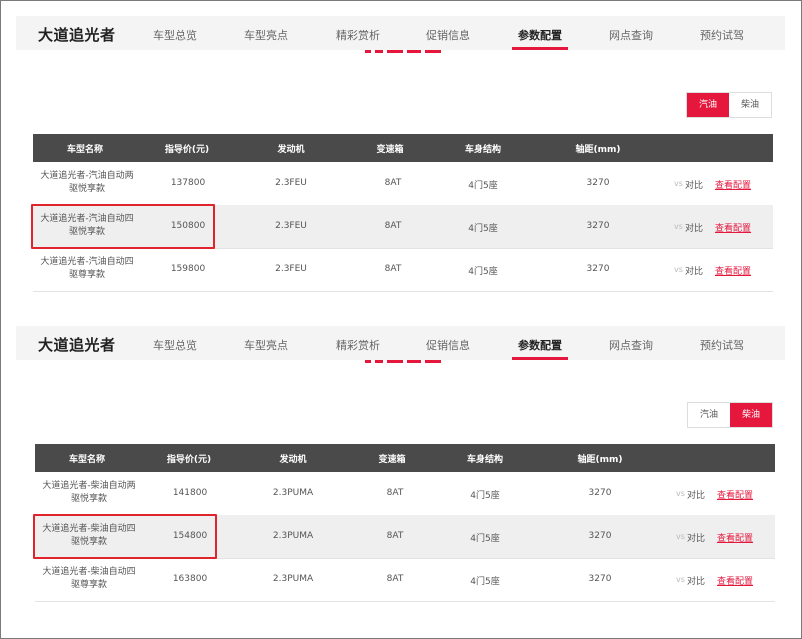 The width and height of the screenshot is (802, 639). Describe the element at coordinates (190, 493) in the screenshot. I see `price-cell: 141800` at that location.